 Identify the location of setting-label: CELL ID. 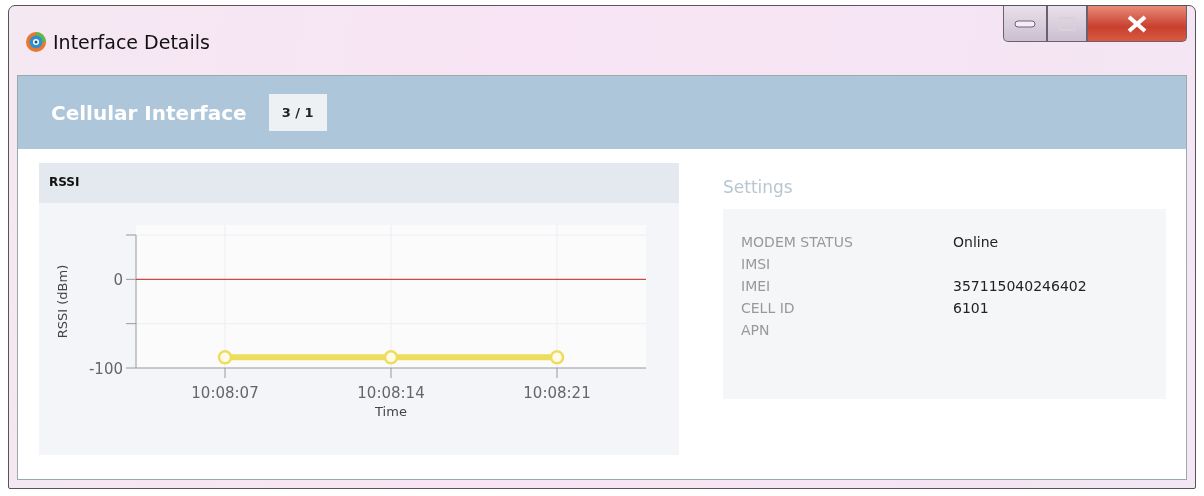
(768, 308).